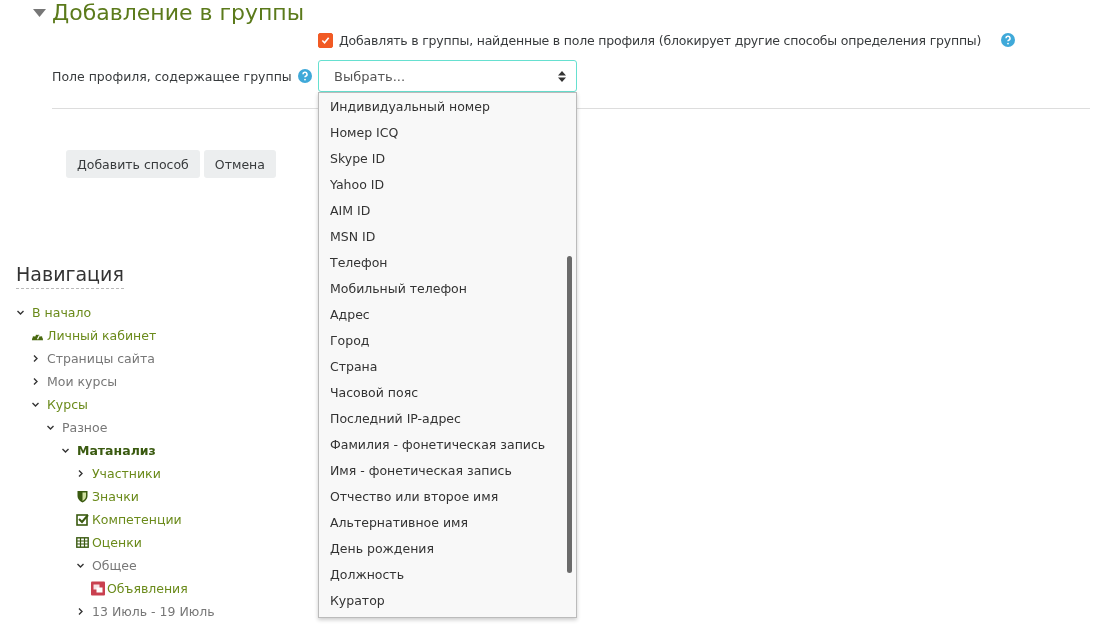 The width and height of the screenshot is (1112, 638). I want to click on dropdown-option: Часовой пояс, so click(447, 393).